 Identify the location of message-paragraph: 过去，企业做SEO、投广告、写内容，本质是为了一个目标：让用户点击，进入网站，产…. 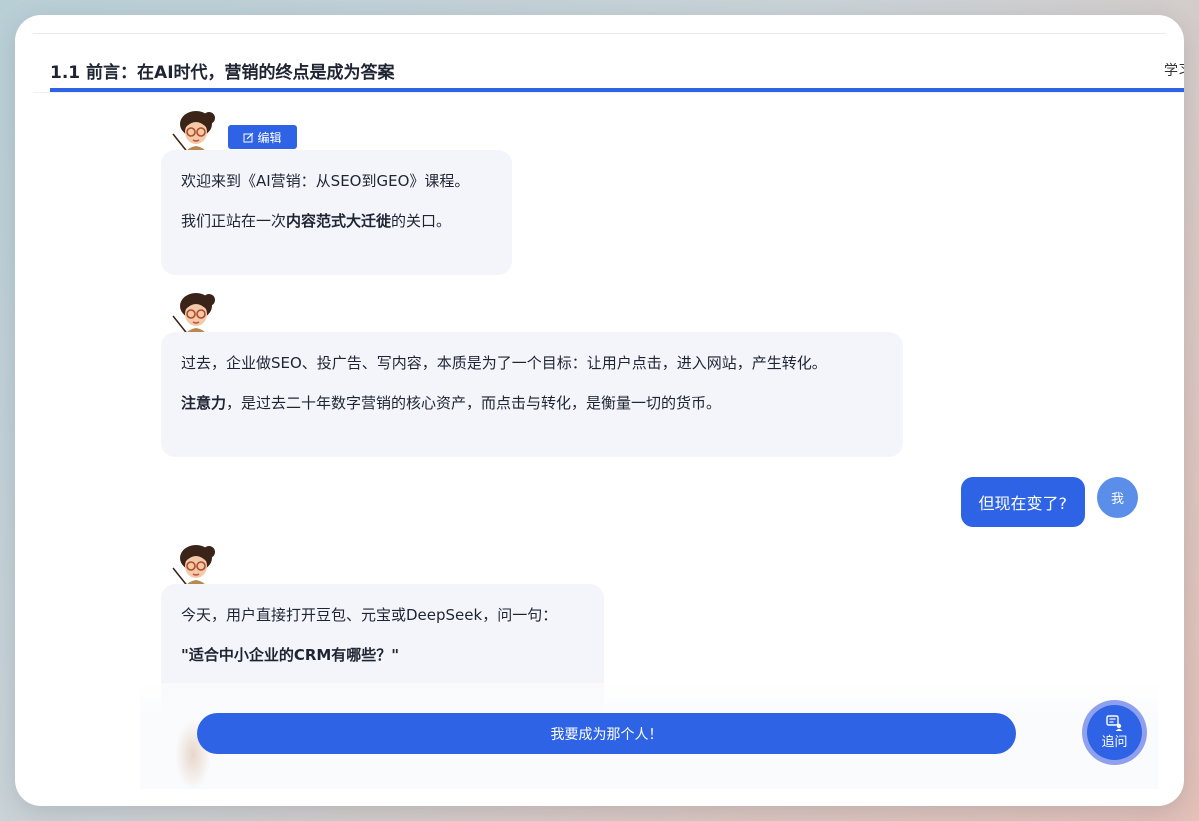
(504, 363).